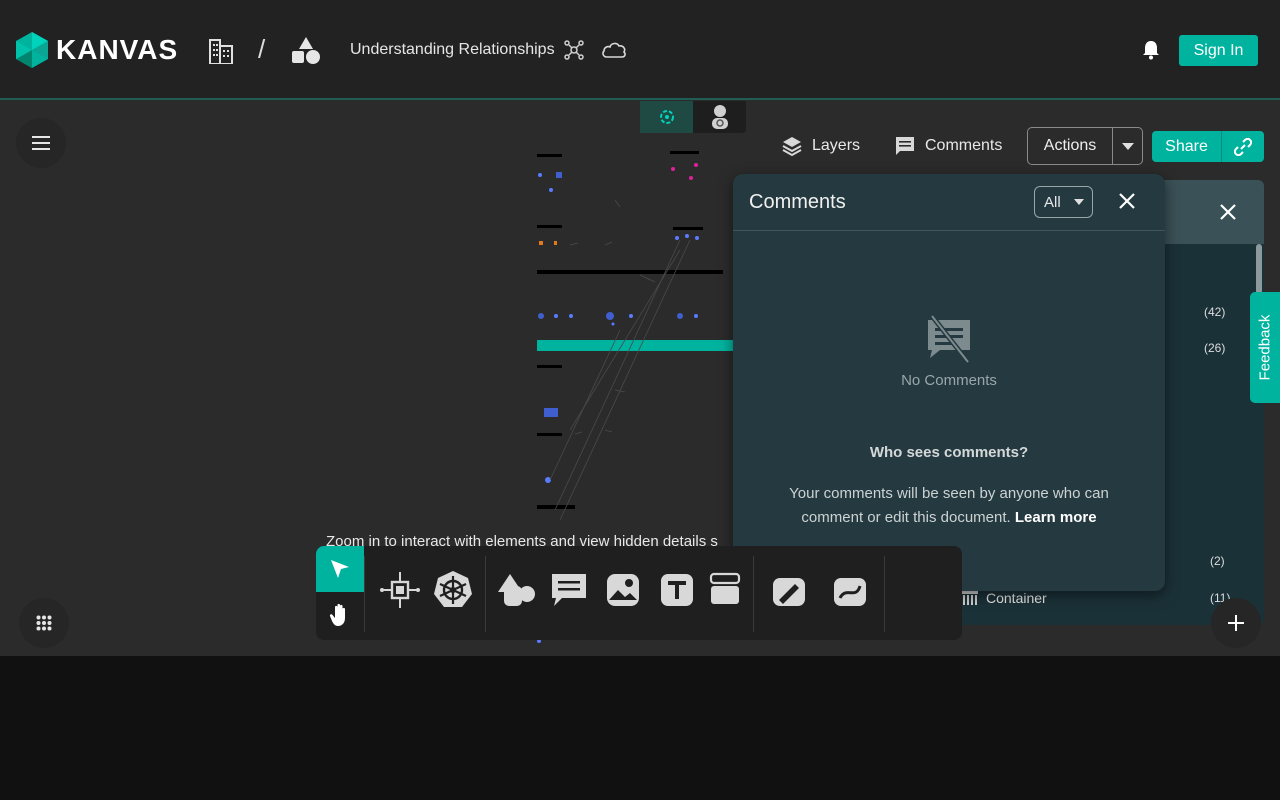 Image resolution: width=1280 pixels, height=800 pixels. Describe the element at coordinates (221, 50) in the screenshot. I see `building-icon` at that location.